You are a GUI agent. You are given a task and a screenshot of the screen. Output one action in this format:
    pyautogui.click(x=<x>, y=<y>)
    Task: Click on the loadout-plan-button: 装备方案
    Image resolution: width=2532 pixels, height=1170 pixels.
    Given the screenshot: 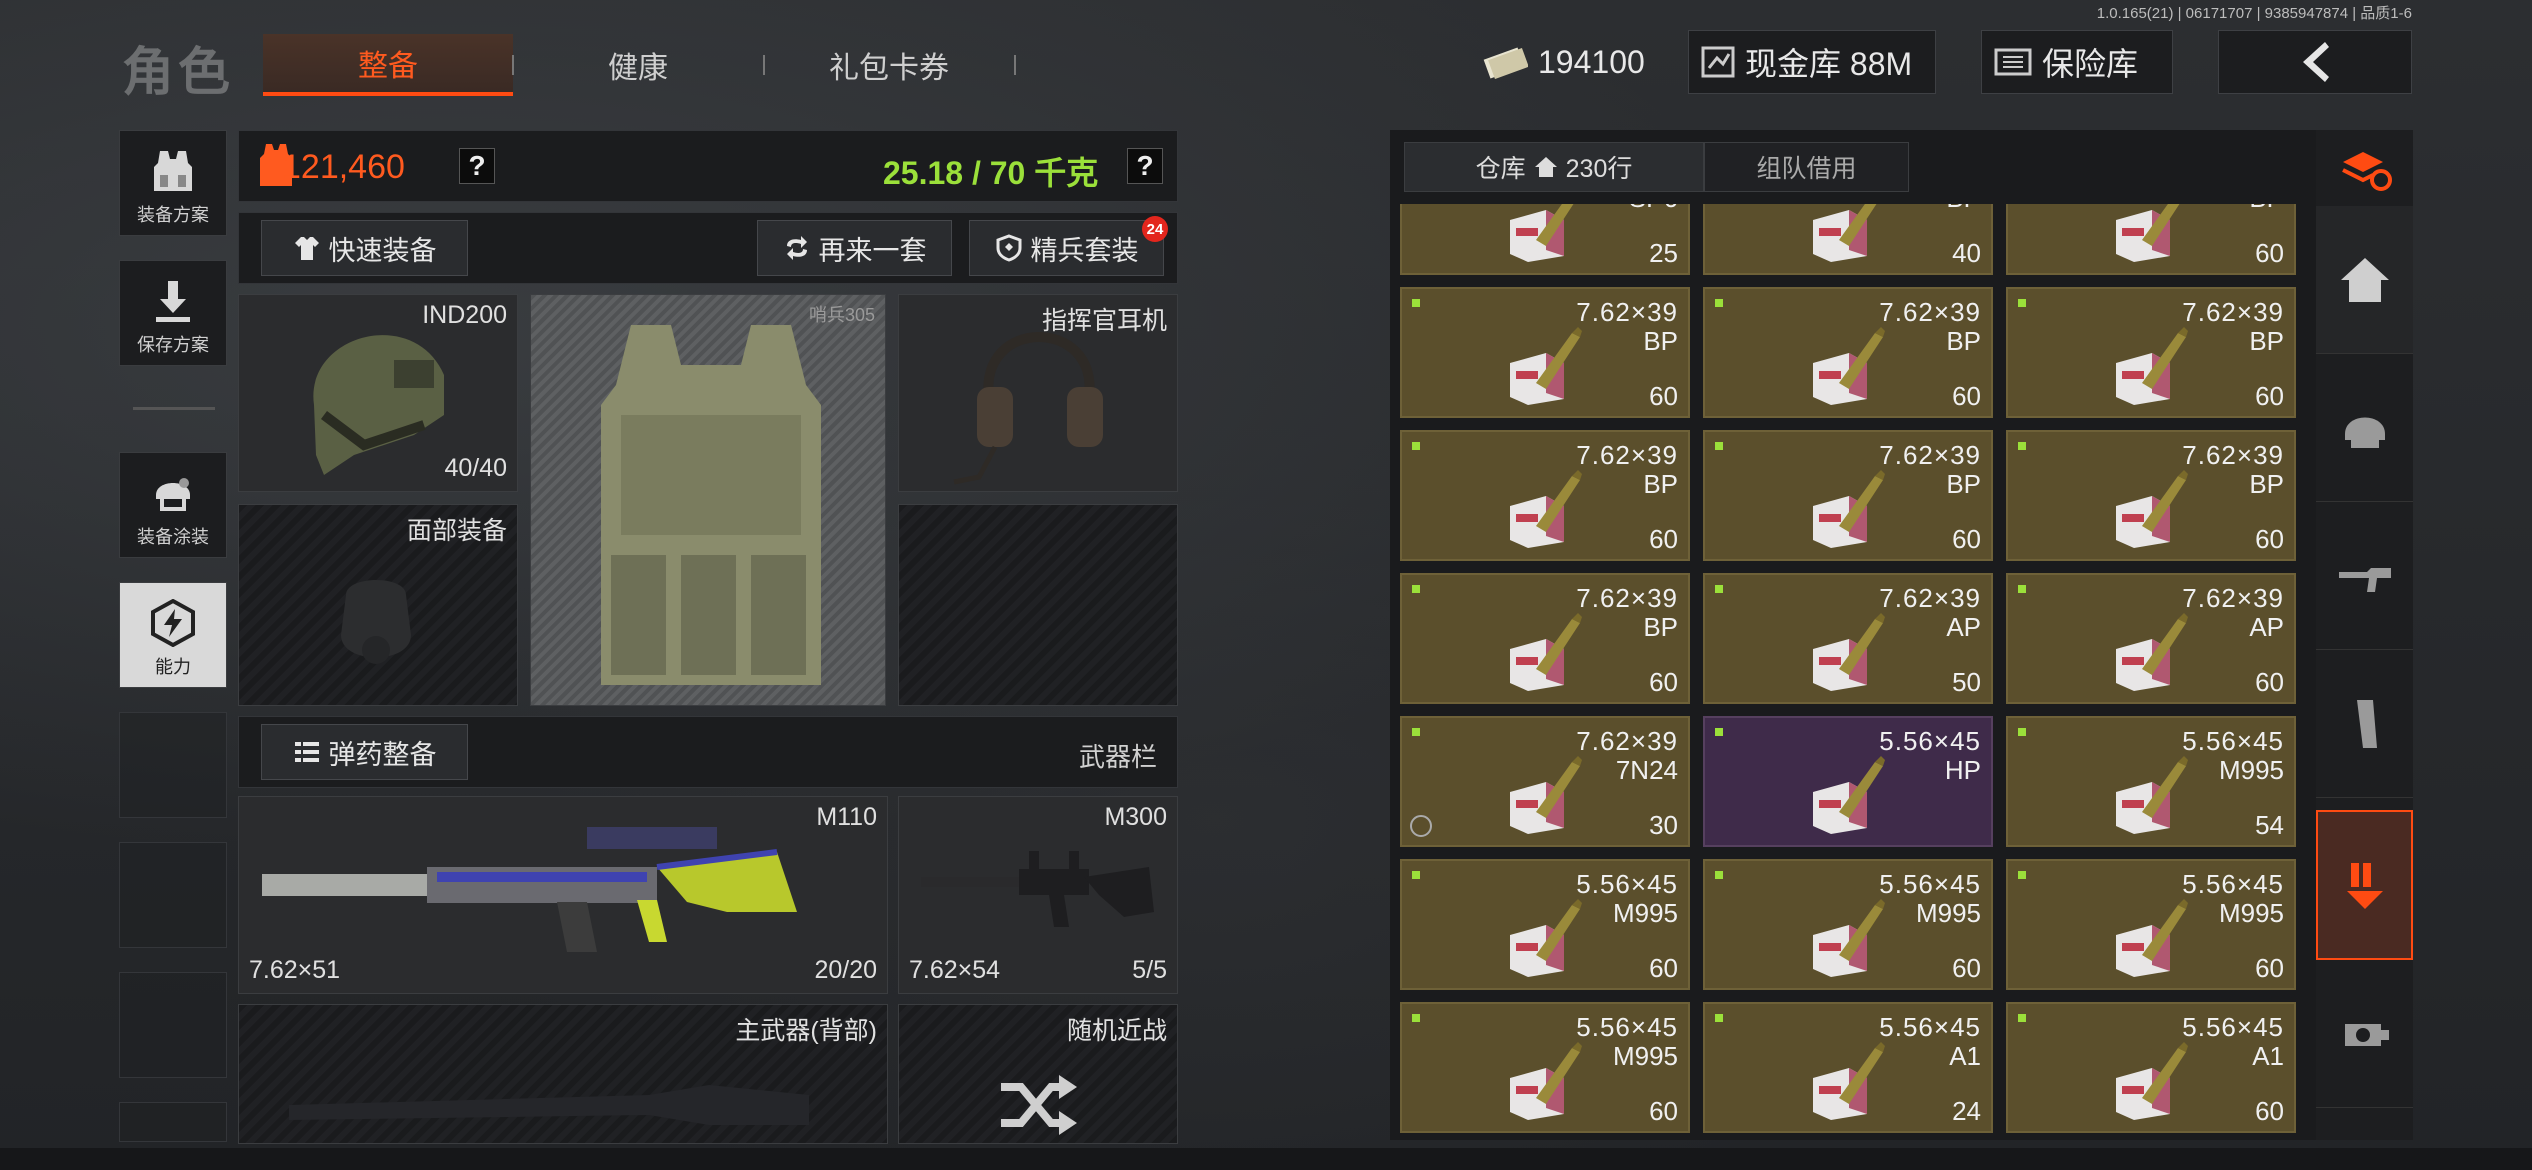 What is the action you would take?
    pyautogui.click(x=173, y=183)
    